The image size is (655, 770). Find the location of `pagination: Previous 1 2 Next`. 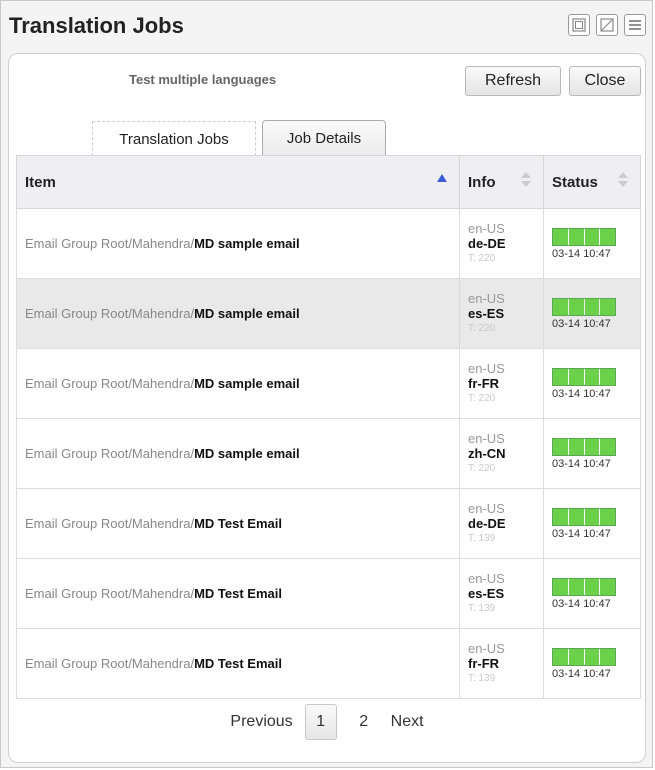

pagination: Previous 1 2 Next is located at coordinates (327, 722).